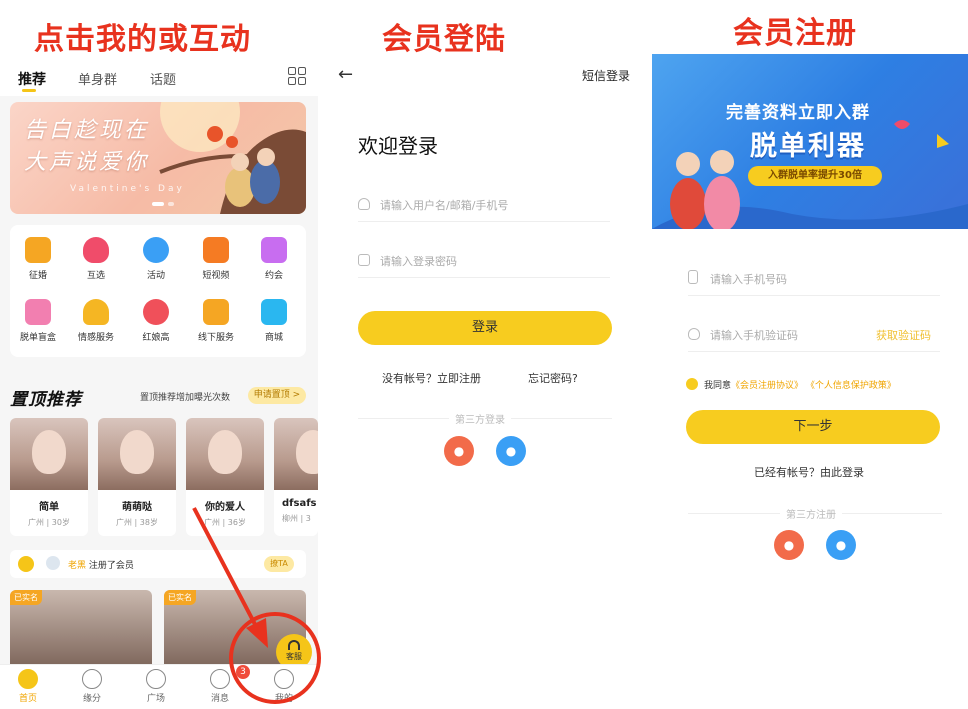 Image resolution: width=968 pixels, height=709 pixels. What do you see at coordinates (694, 334) in the screenshot?
I see `shield-icon` at bounding box center [694, 334].